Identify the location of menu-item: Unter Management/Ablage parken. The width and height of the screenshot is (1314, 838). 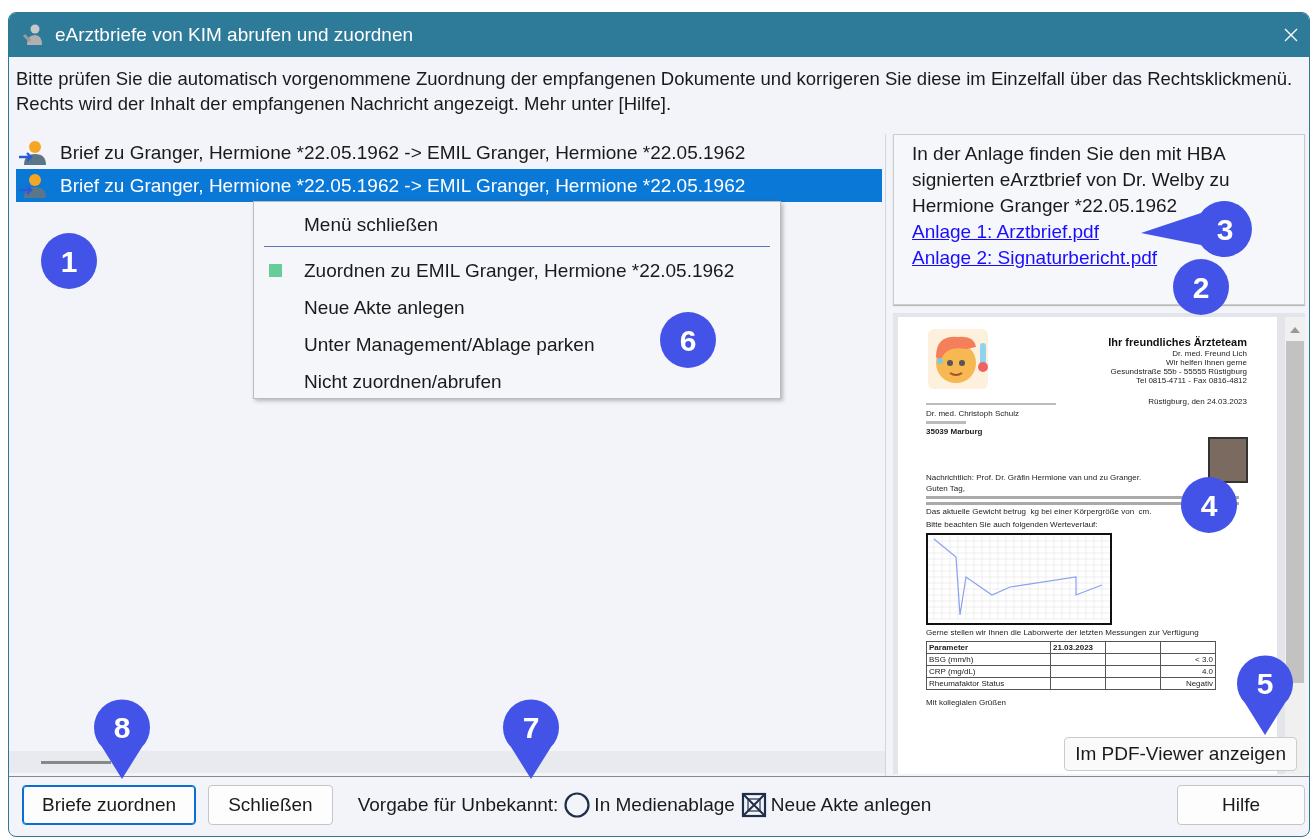
(424, 344).